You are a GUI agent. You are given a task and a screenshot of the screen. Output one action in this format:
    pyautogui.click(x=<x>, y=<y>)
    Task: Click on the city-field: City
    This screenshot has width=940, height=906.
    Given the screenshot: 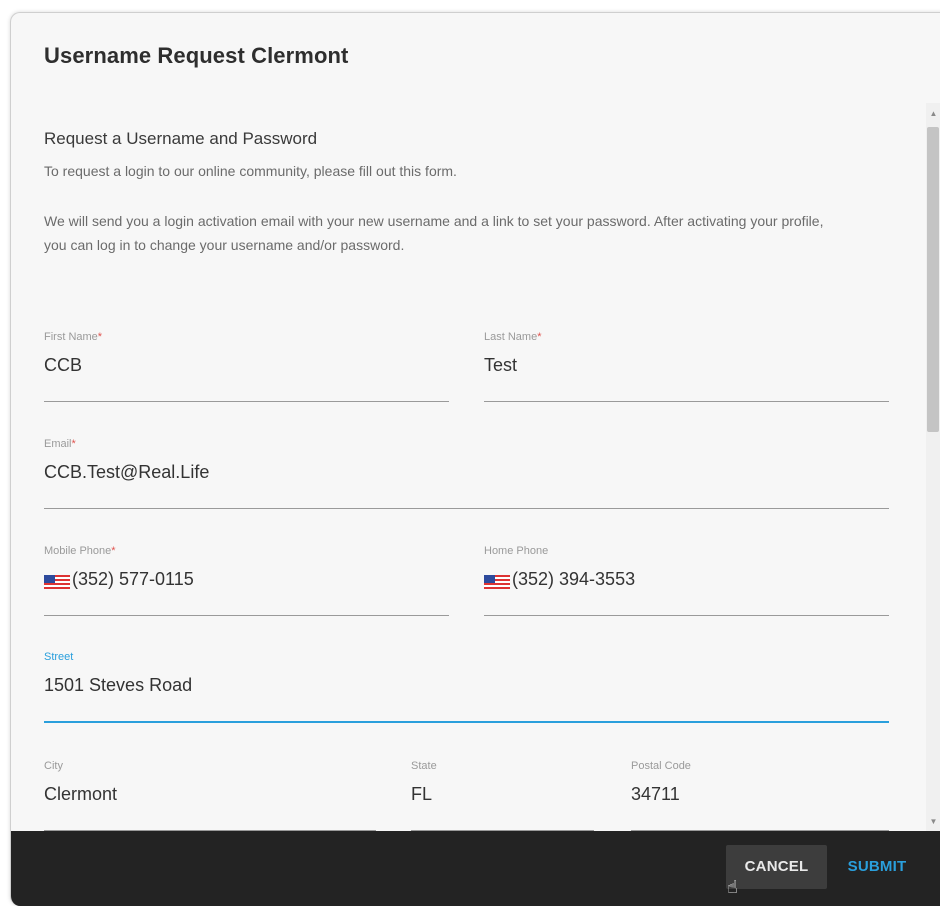 What is the action you would take?
    pyautogui.click(x=210, y=795)
    